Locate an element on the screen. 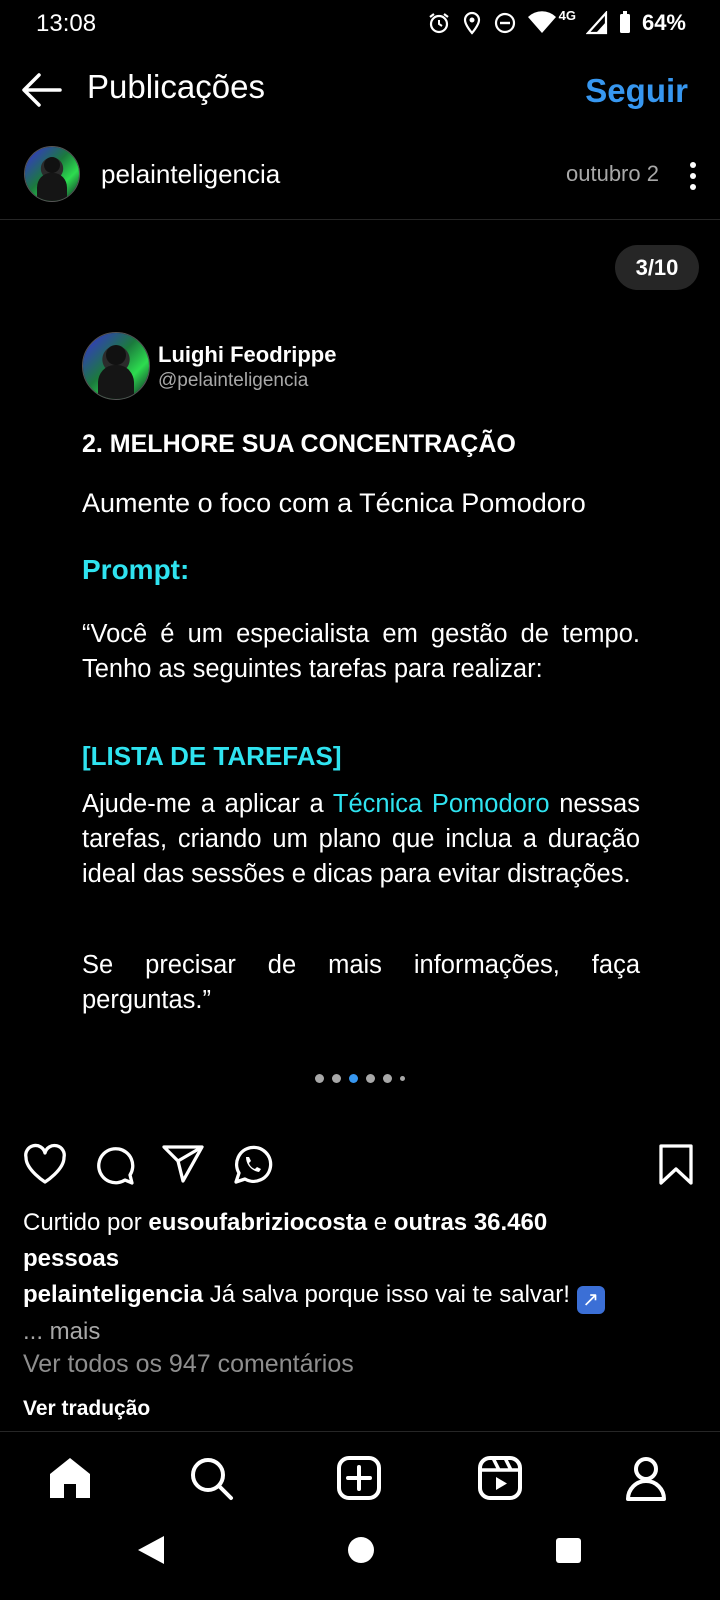  caption-text: Já salva porque isso vai te salvar! is located at coordinates (390, 1294).